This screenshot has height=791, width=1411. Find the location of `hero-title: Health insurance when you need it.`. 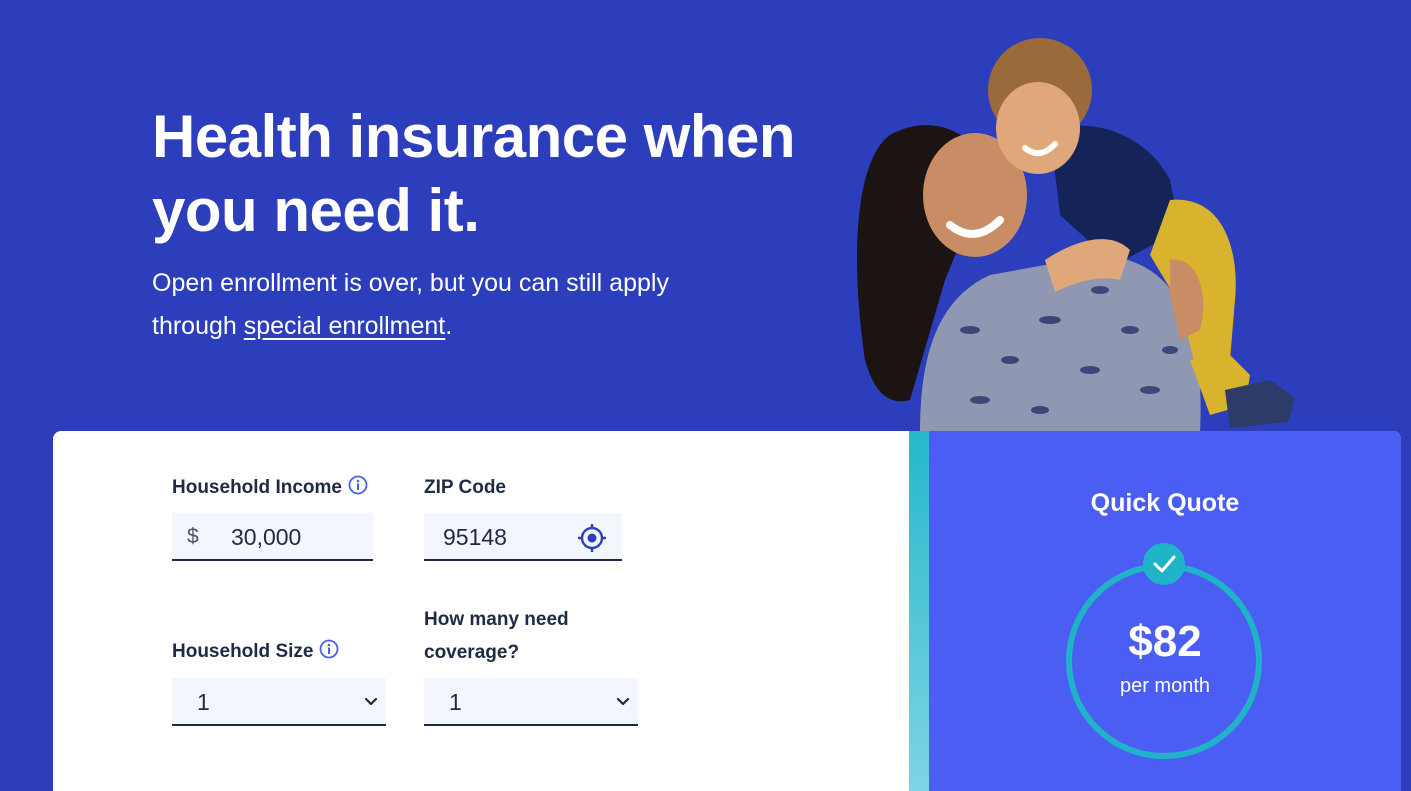

hero-title: Health insurance when you need it. is located at coordinates (474, 173).